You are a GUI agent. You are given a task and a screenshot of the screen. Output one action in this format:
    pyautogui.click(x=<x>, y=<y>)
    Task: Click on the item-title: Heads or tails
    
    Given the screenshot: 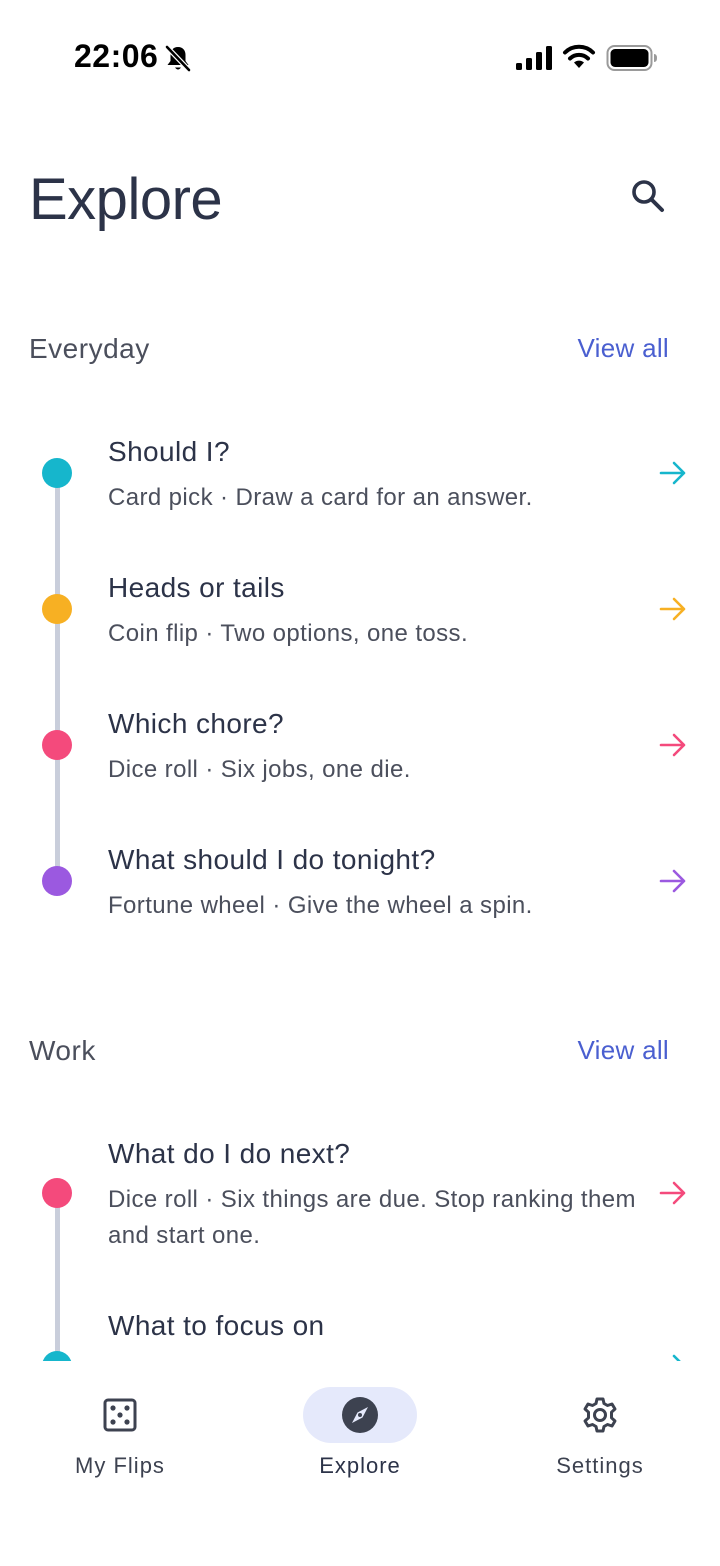 What is the action you would take?
    pyautogui.click(x=196, y=587)
    